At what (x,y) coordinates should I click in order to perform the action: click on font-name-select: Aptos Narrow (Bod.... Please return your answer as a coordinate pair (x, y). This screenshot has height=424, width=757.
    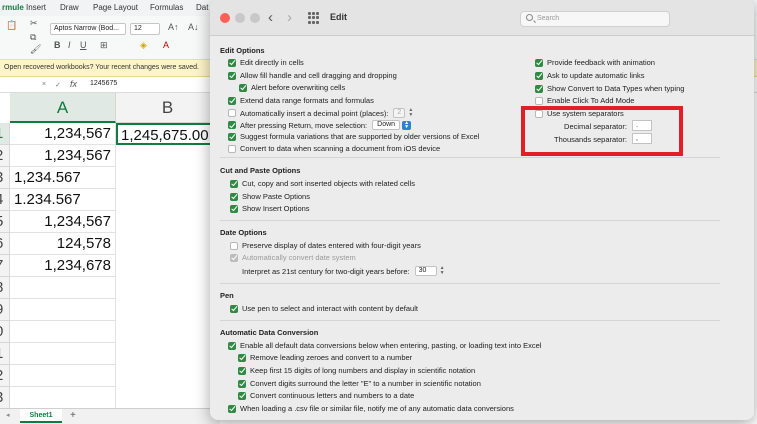
    Looking at the image, I should click on (88, 29).